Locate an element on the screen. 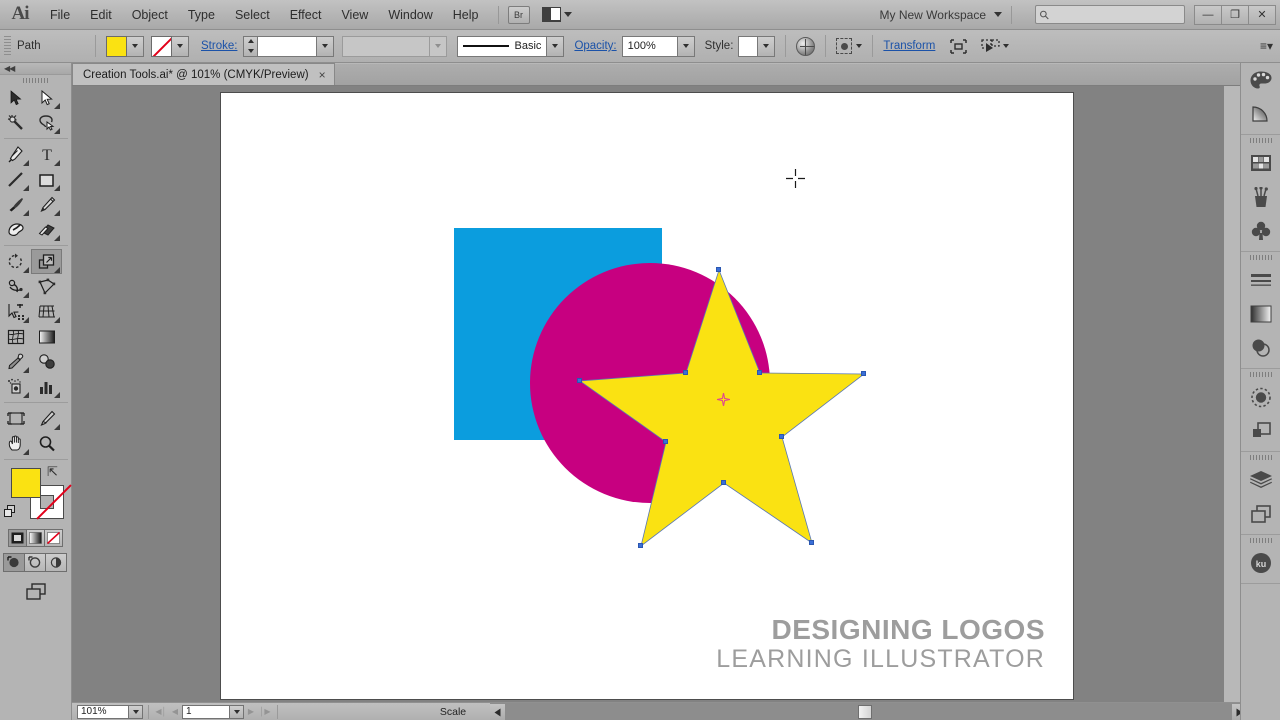 This screenshot has height=720, width=1280. scale-tool is located at coordinates (46, 261).